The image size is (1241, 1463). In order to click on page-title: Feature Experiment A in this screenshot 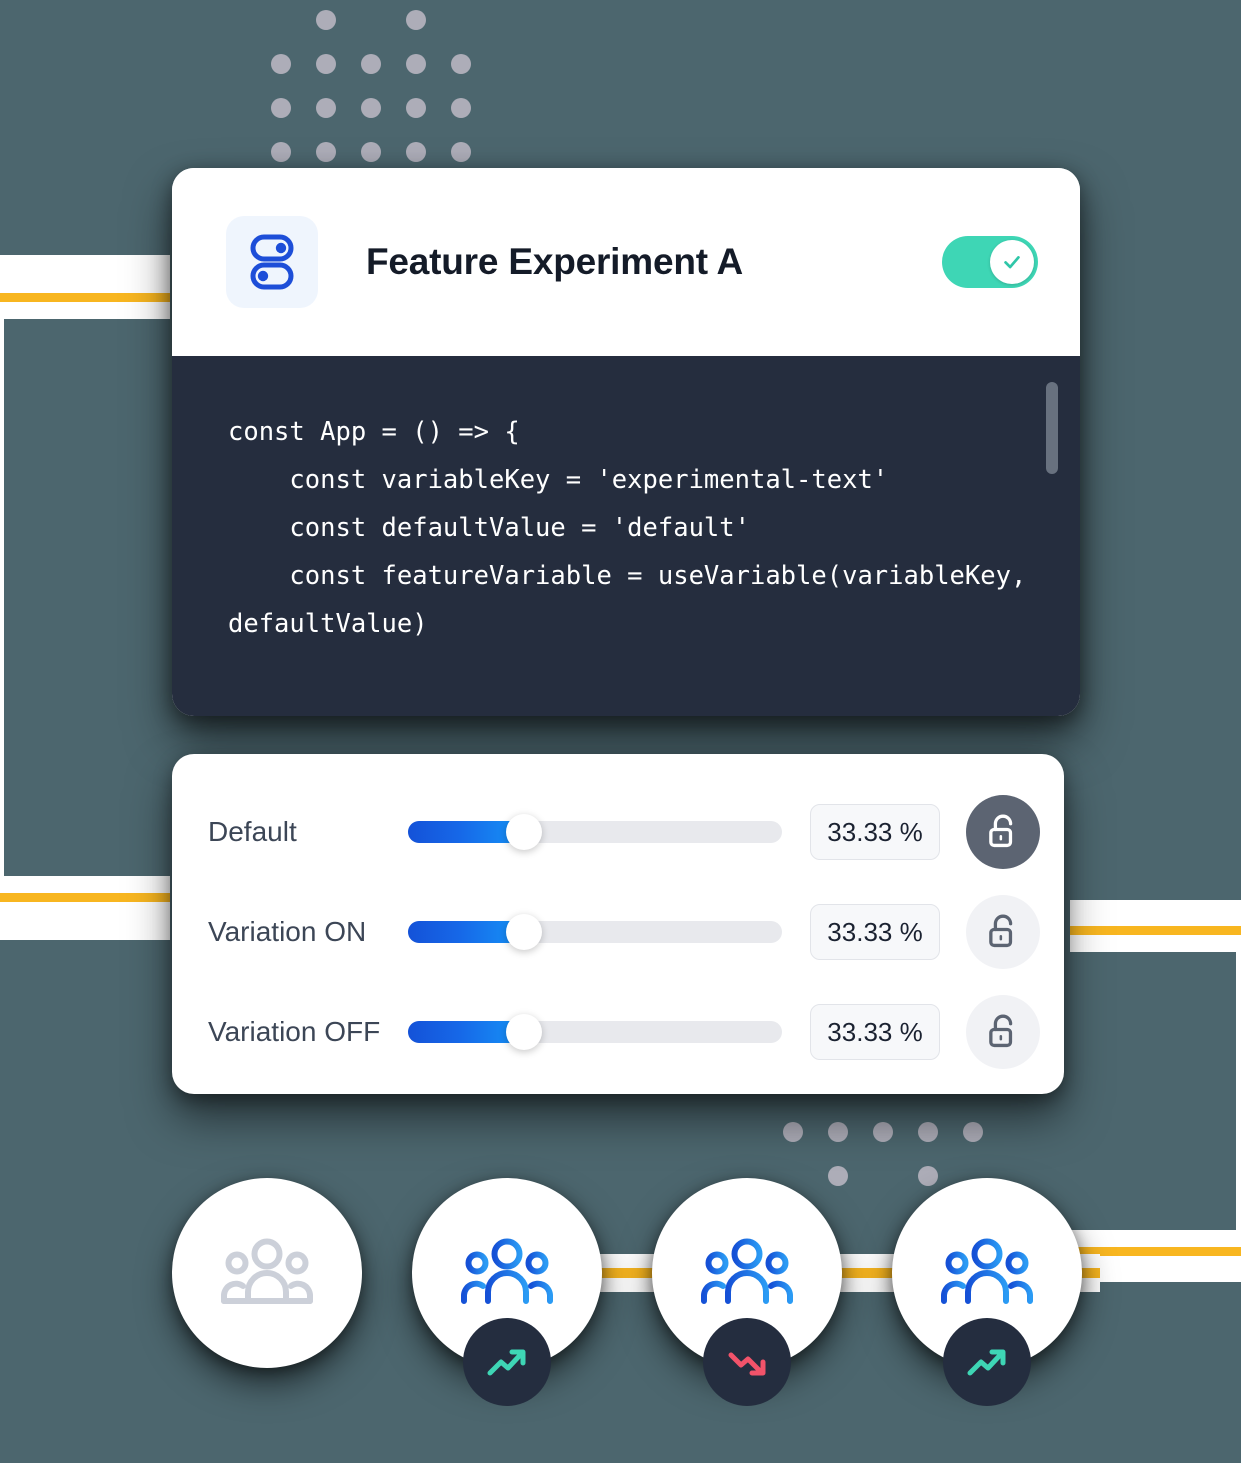, I will do `click(555, 261)`.